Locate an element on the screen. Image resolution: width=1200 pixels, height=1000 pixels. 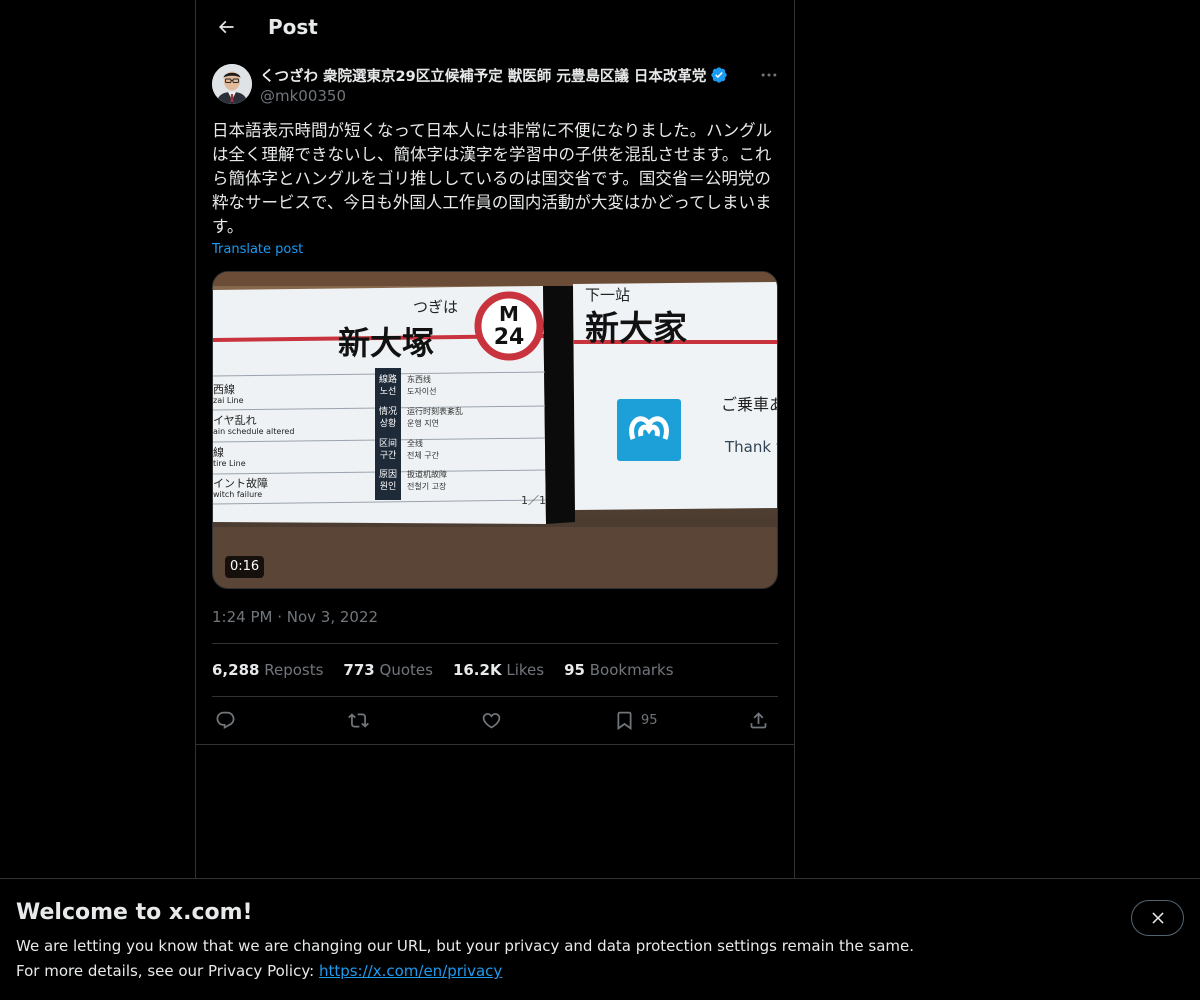
close-icon is located at coordinates (1157, 918).